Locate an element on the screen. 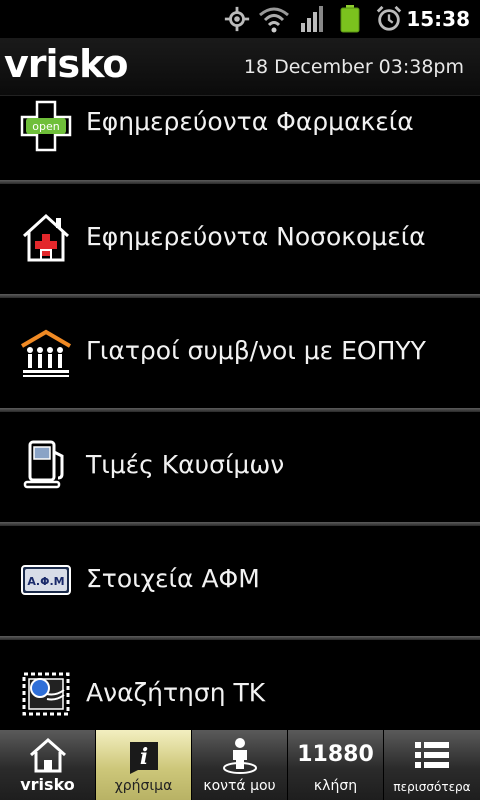  status-bar: 15:38 is located at coordinates (240, 19).